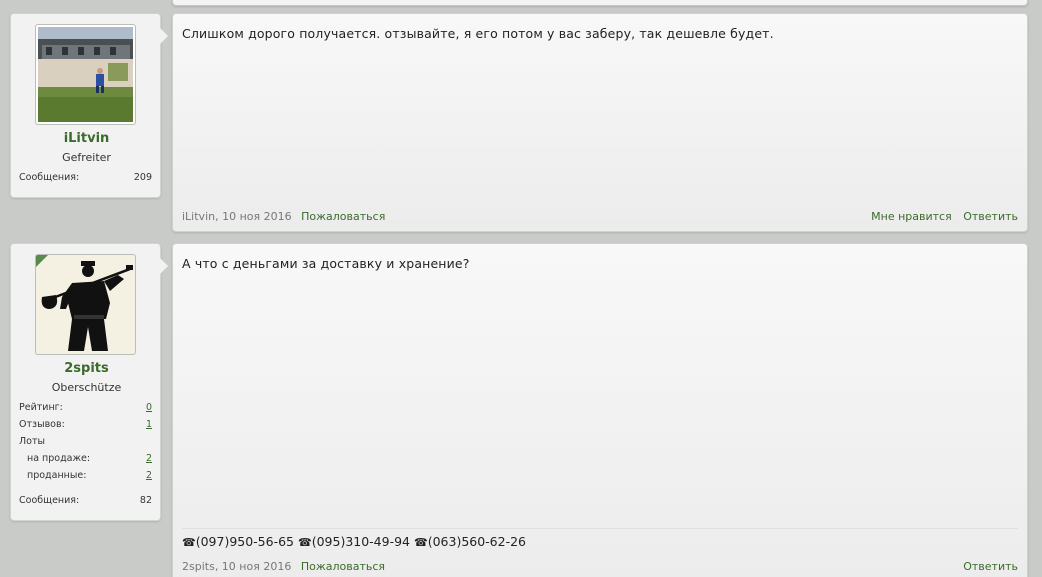 Image resolution: width=1042 pixels, height=577 pixels. I want to click on user-info-panel: iLitvin Gefreiter Сообщения: 209, so click(89, 105).